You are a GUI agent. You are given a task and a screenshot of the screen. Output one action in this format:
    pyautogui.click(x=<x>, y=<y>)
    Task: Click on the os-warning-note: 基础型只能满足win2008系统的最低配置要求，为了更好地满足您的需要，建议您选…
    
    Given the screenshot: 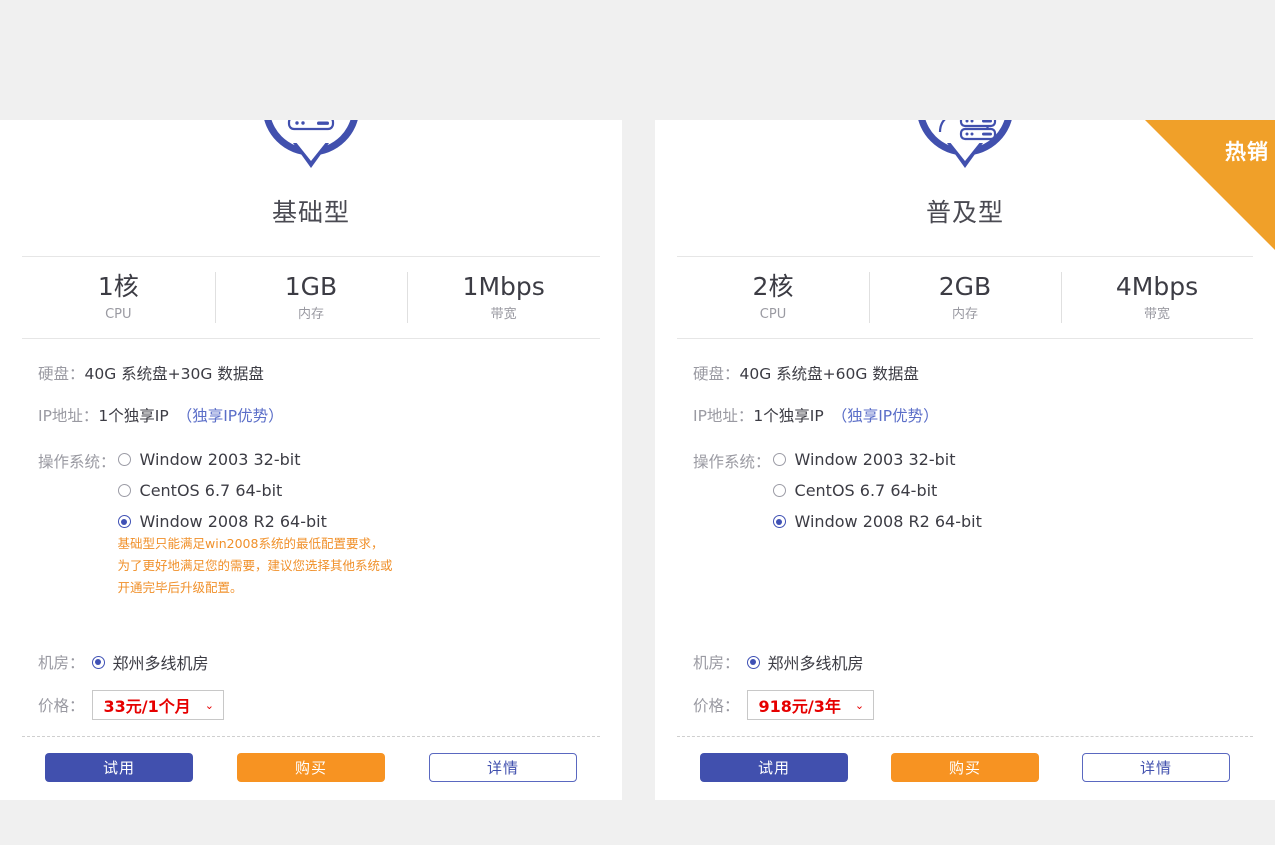 What is the action you would take?
    pyautogui.click(x=255, y=566)
    